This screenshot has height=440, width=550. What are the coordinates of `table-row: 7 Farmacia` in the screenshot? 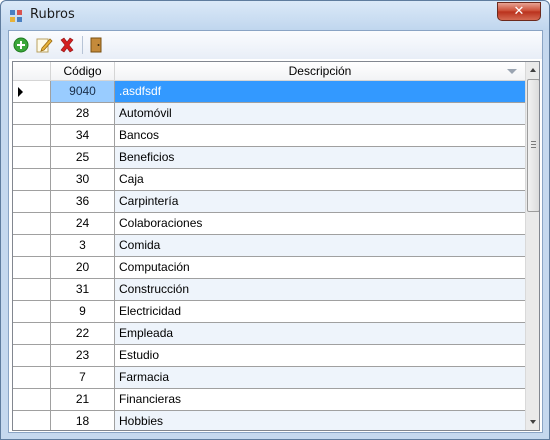 It's located at (269, 378).